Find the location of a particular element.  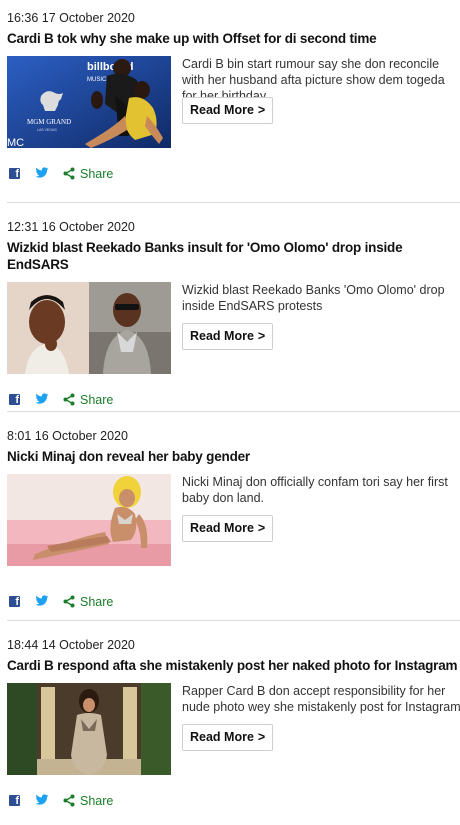

mgm-grand-text: MGM GRAND is located at coordinates (49, 122).